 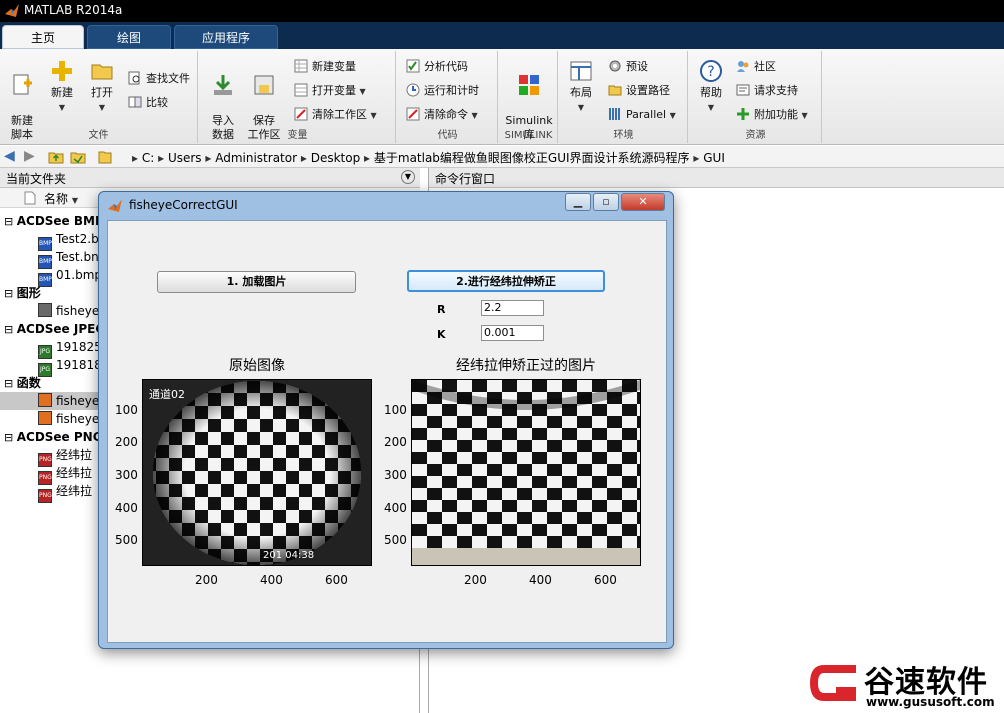 I want to click on new-variable-button: 新建变量, so click(x=325, y=67).